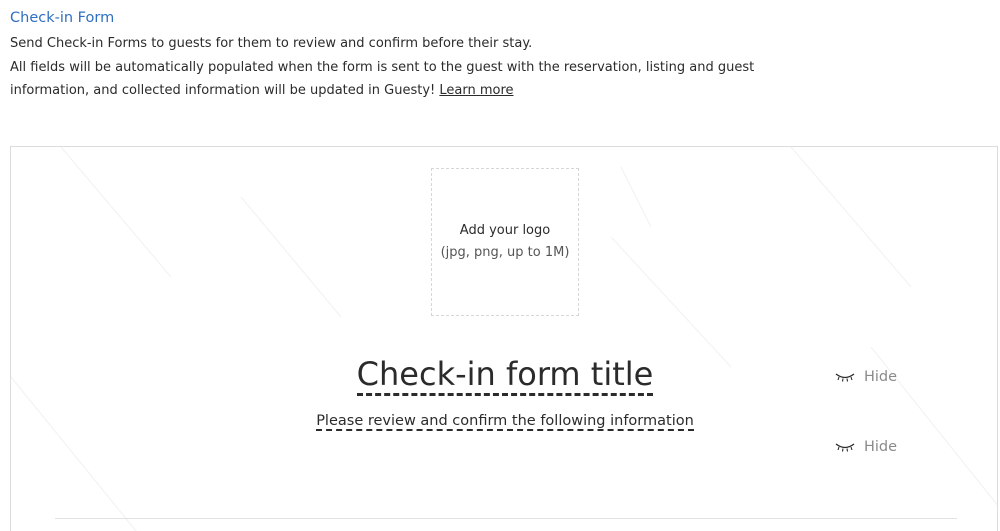  Describe the element at coordinates (476, 90) in the screenshot. I see `learn-more-link: Learn more` at that location.